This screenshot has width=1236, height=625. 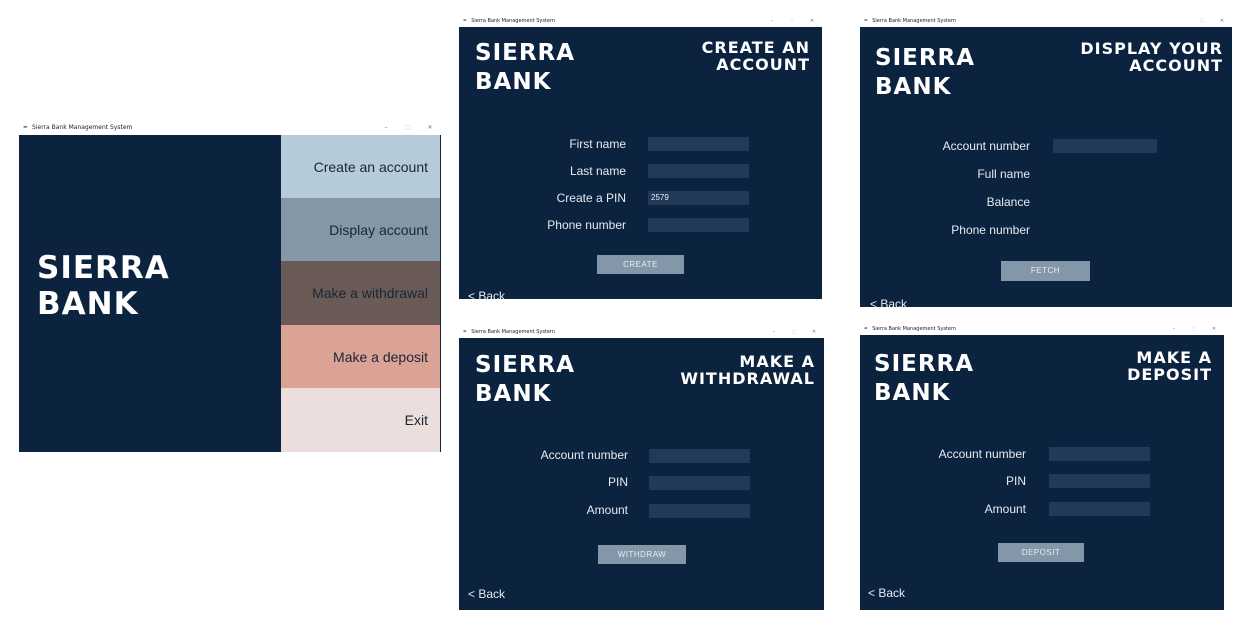 I want to click on page-heading: MAKE A DEPOSIT, so click(x=1169, y=366).